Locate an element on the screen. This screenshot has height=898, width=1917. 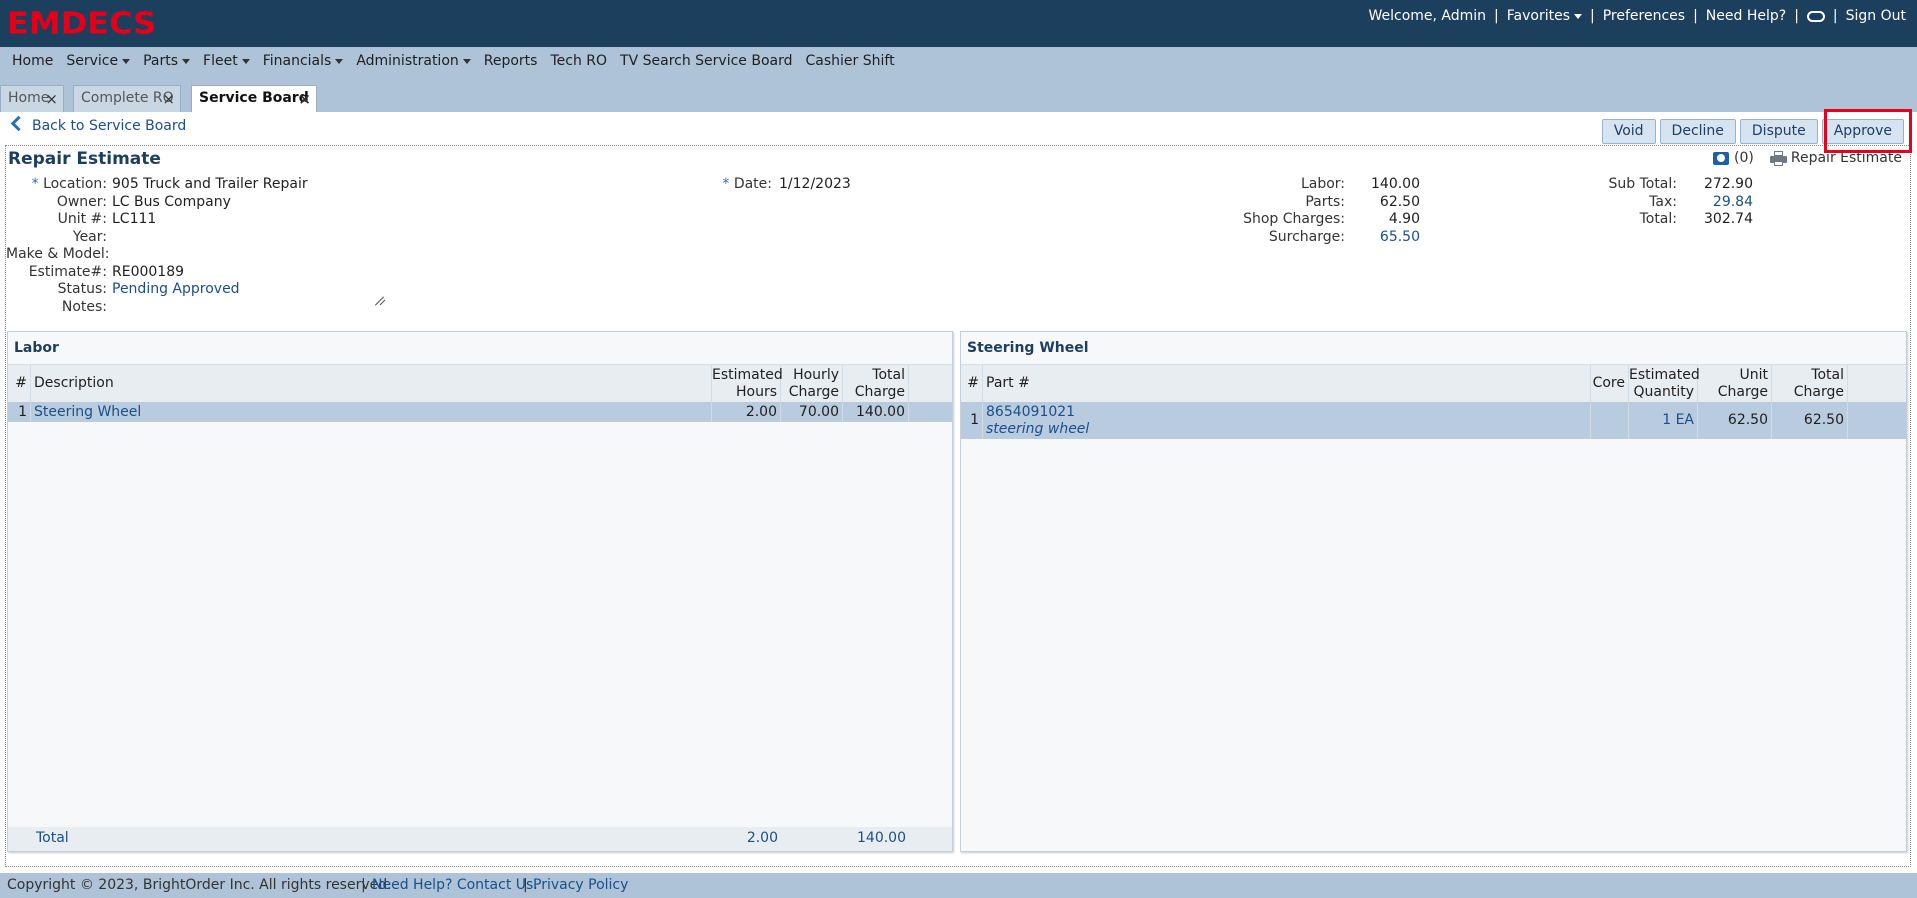
owner-value: LC Bus Company is located at coordinates (171, 202).